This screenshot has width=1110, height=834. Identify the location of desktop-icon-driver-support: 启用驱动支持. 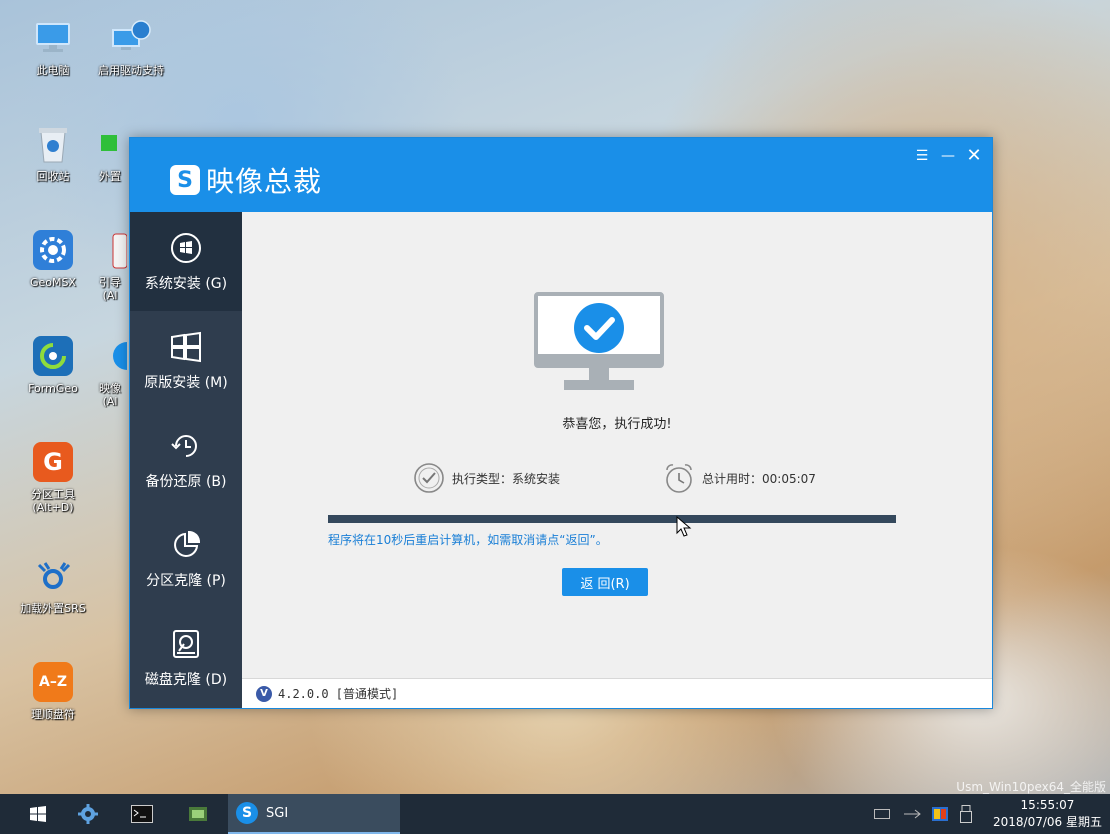
(131, 47).